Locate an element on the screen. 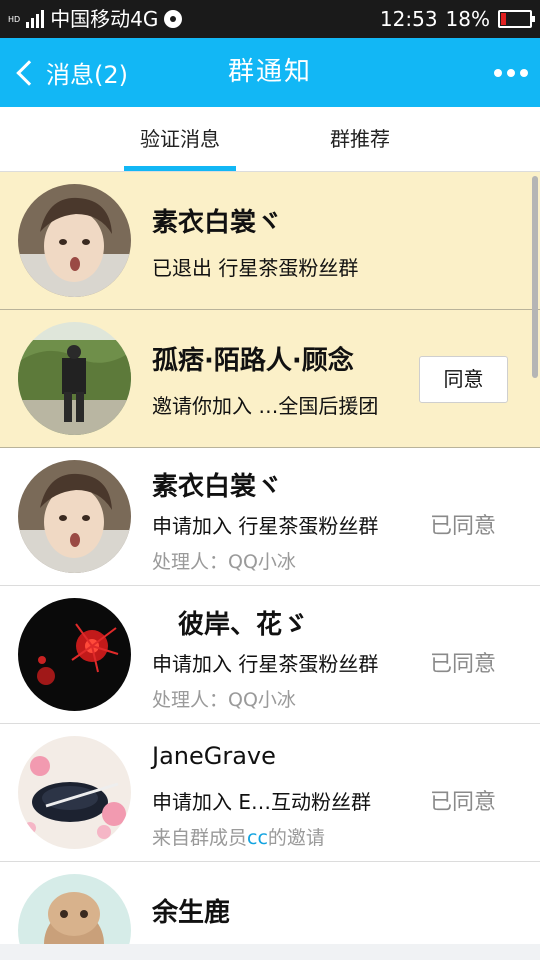 The image size is (540, 960). scrollbar is located at coordinates (535, 277).